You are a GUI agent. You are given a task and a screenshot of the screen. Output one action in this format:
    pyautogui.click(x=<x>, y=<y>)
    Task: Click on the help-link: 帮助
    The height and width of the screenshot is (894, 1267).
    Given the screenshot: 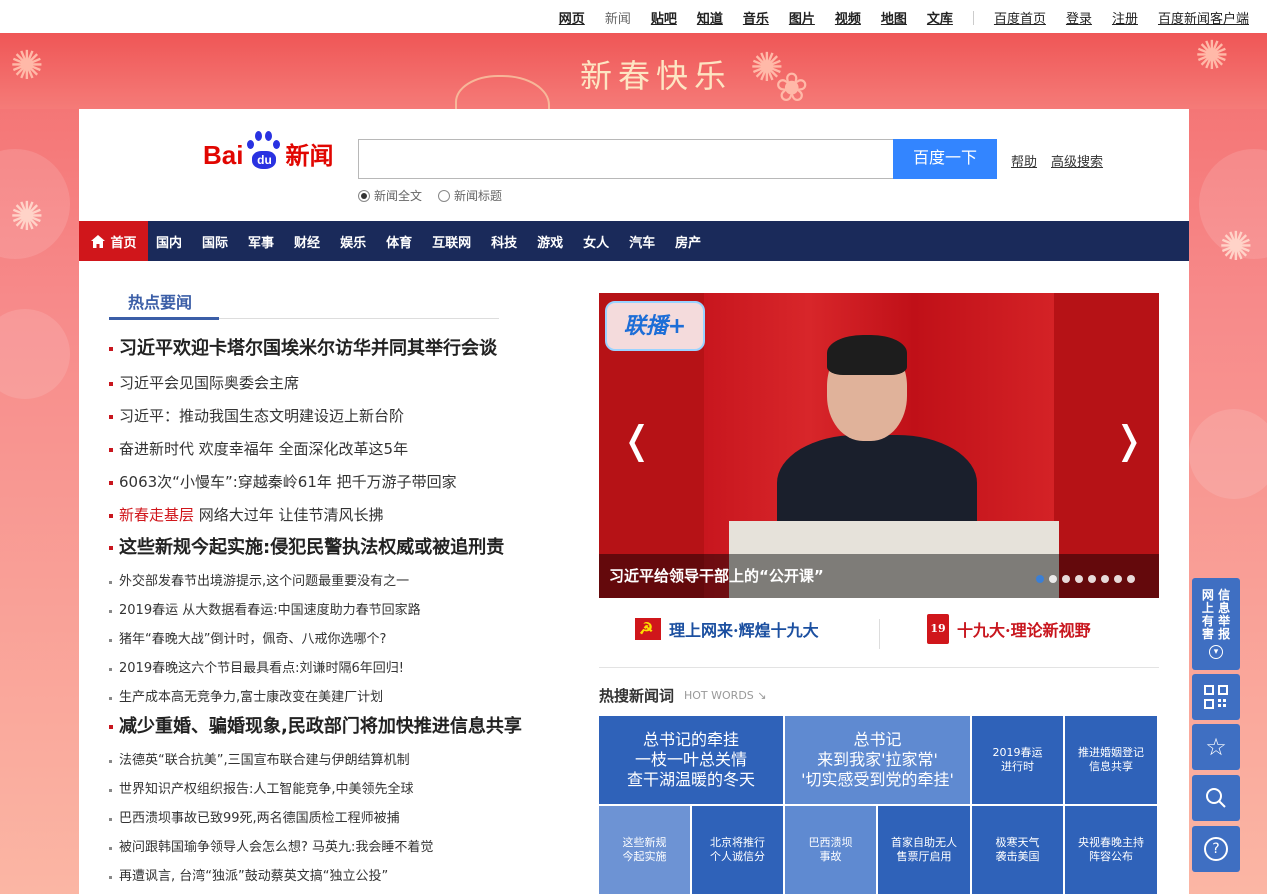 What is the action you would take?
    pyautogui.click(x=1024, y=160)
    